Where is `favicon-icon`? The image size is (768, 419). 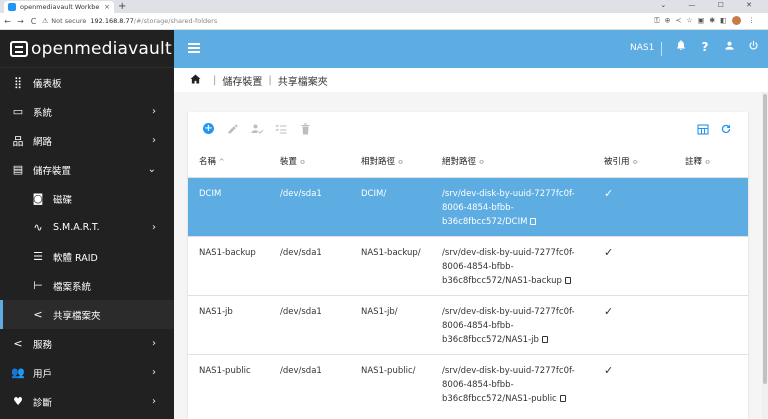
favicon-icon is located at coordinates (12, 7).